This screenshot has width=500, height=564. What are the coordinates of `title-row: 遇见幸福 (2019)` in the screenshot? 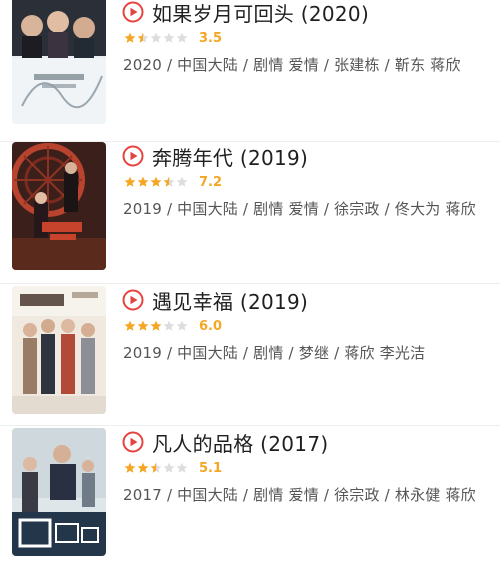 It's located at (215, 300).